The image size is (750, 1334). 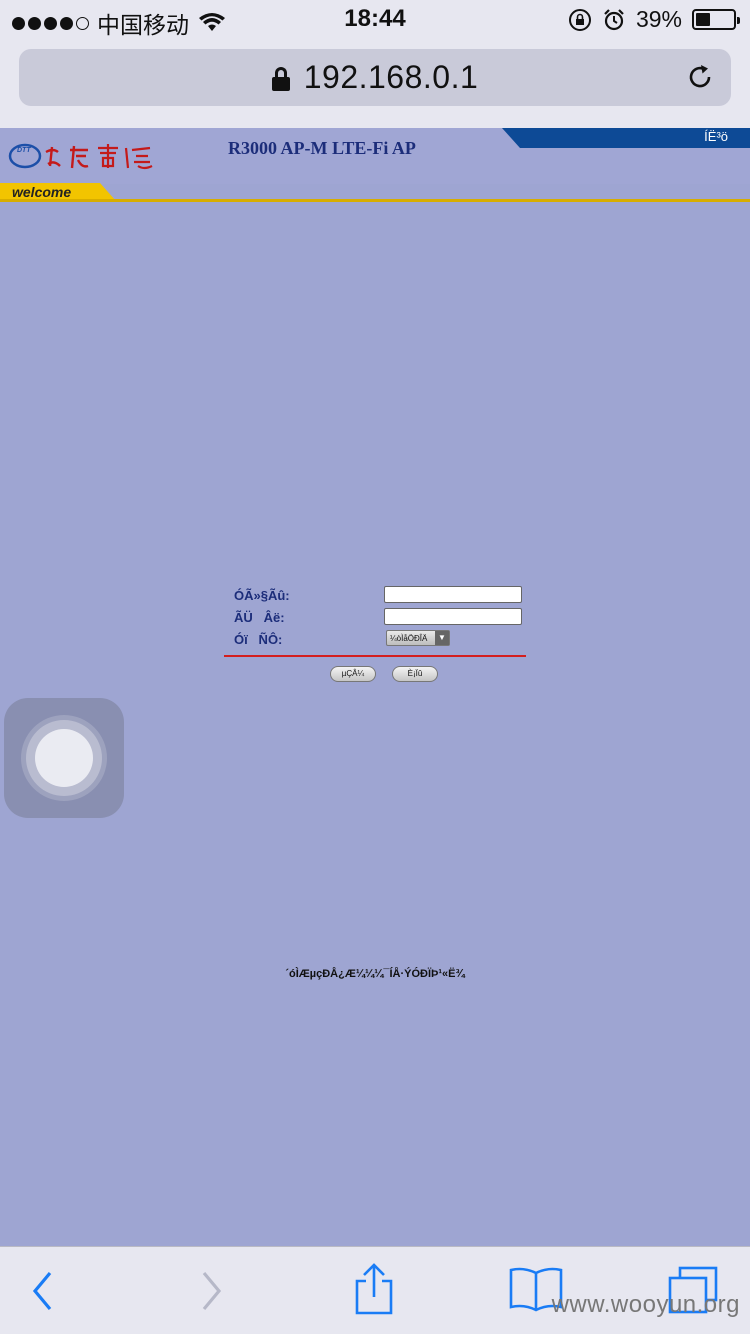 I want to click on password-row: ÃÜ Âë:, so click(x=384, y=618).